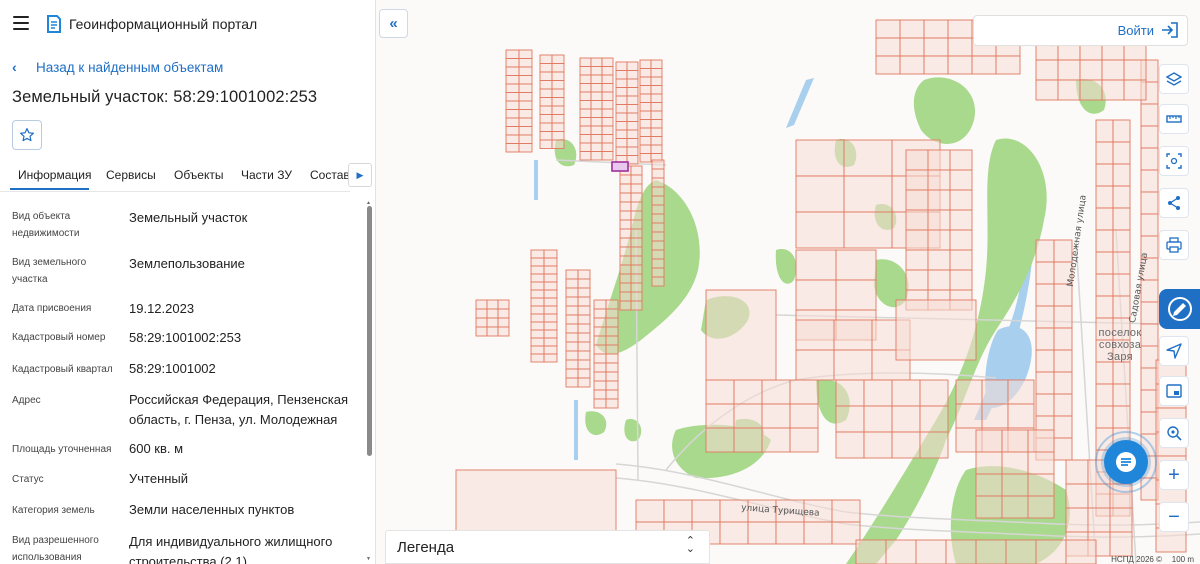 Image resolution: width=1200 pixels, height=564 pixels. Describe the element at coordinates (369, 382) in the screenshot. I see `properties-scrollbar: ▲ ▼` at that location.